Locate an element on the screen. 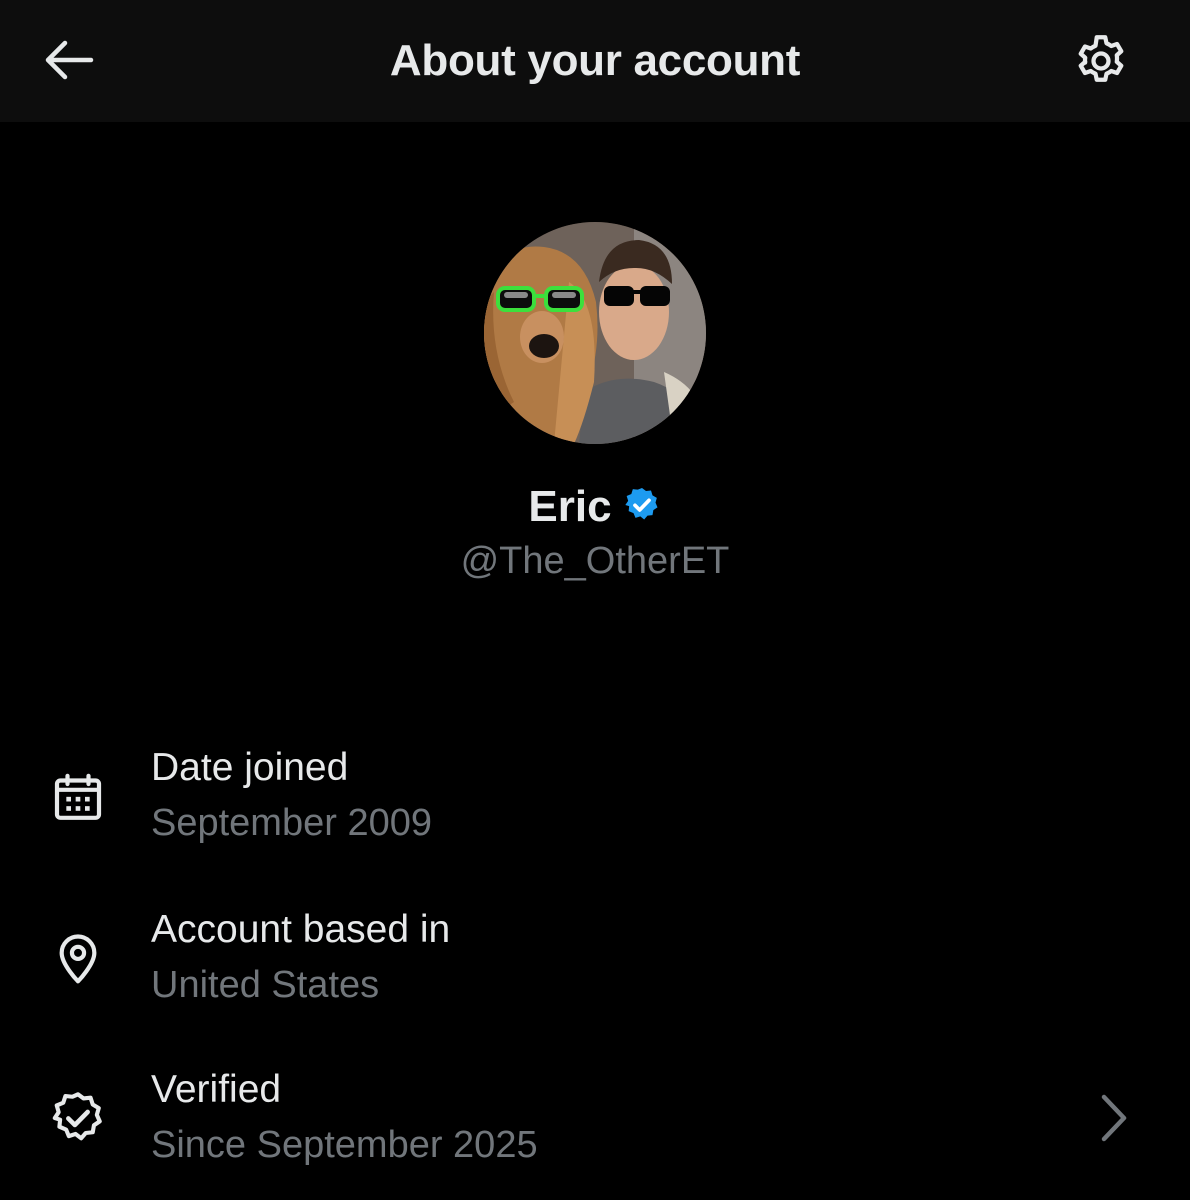  chevron-right-icon is located at coordinates (1114, 1118).